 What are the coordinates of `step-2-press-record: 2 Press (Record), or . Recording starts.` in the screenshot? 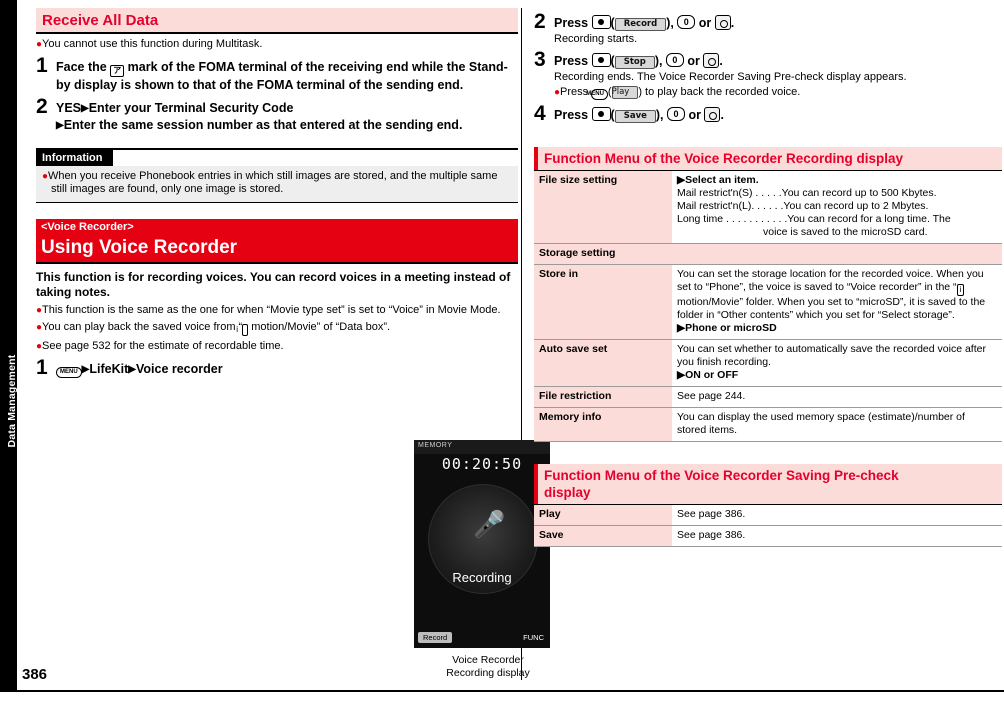 It's located at (768, 28).